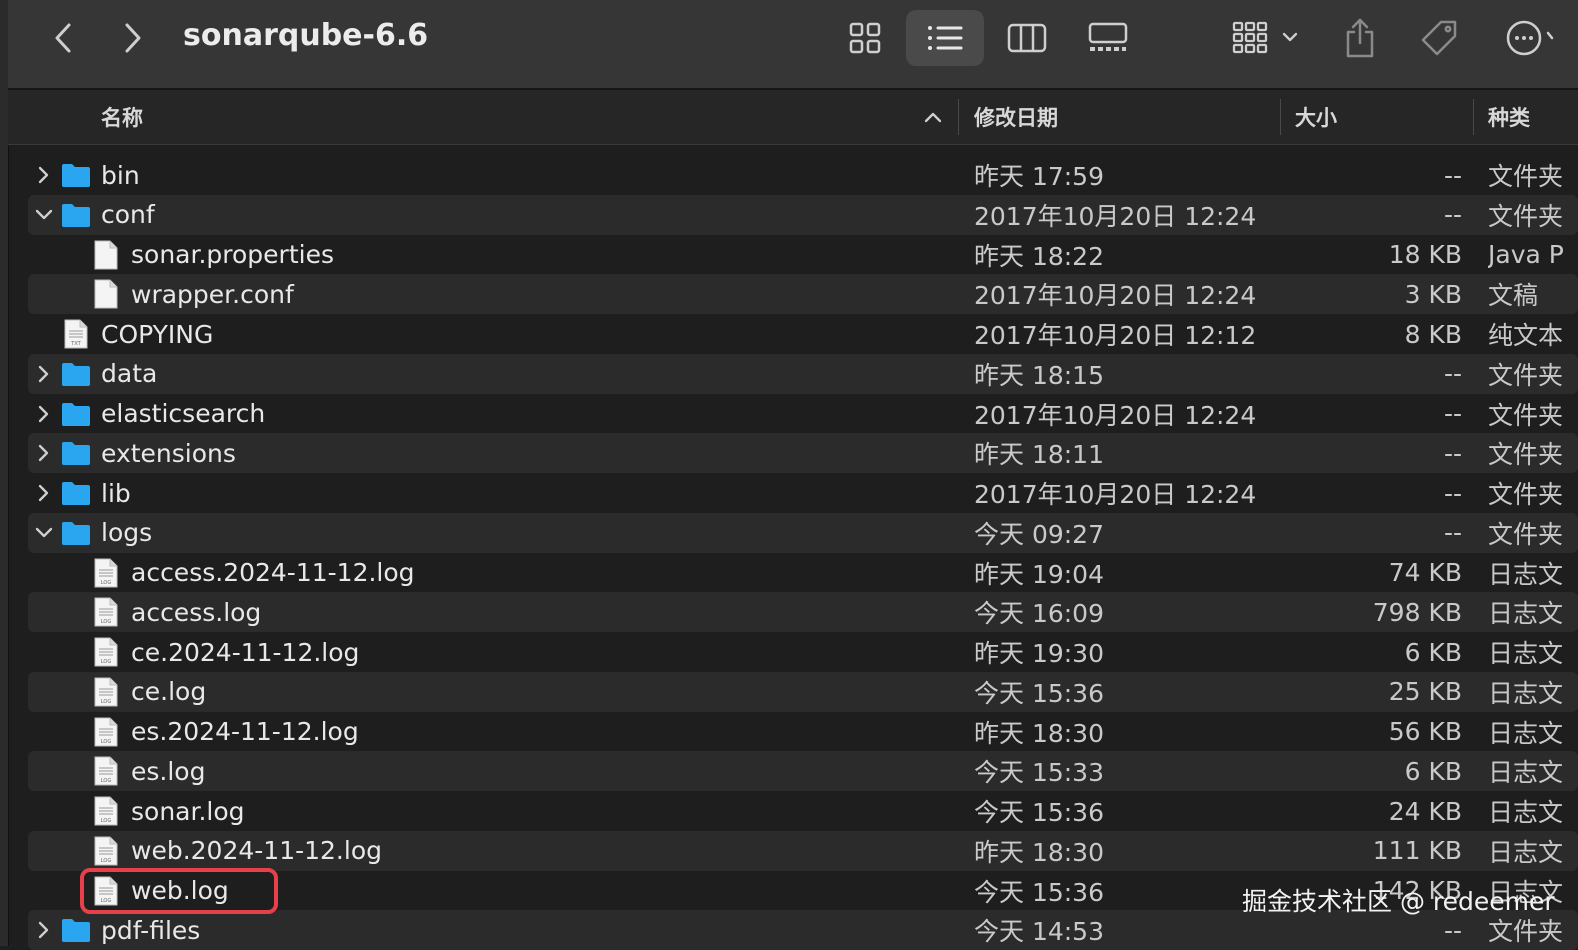 The width and height of the screenshot is (1578, 950). What do you see at coordinates (803, 453) in the screenshot?
I see `folder-row: extensions 昨天 18:11 -- 文件夹` at bounding box center [803, 453].